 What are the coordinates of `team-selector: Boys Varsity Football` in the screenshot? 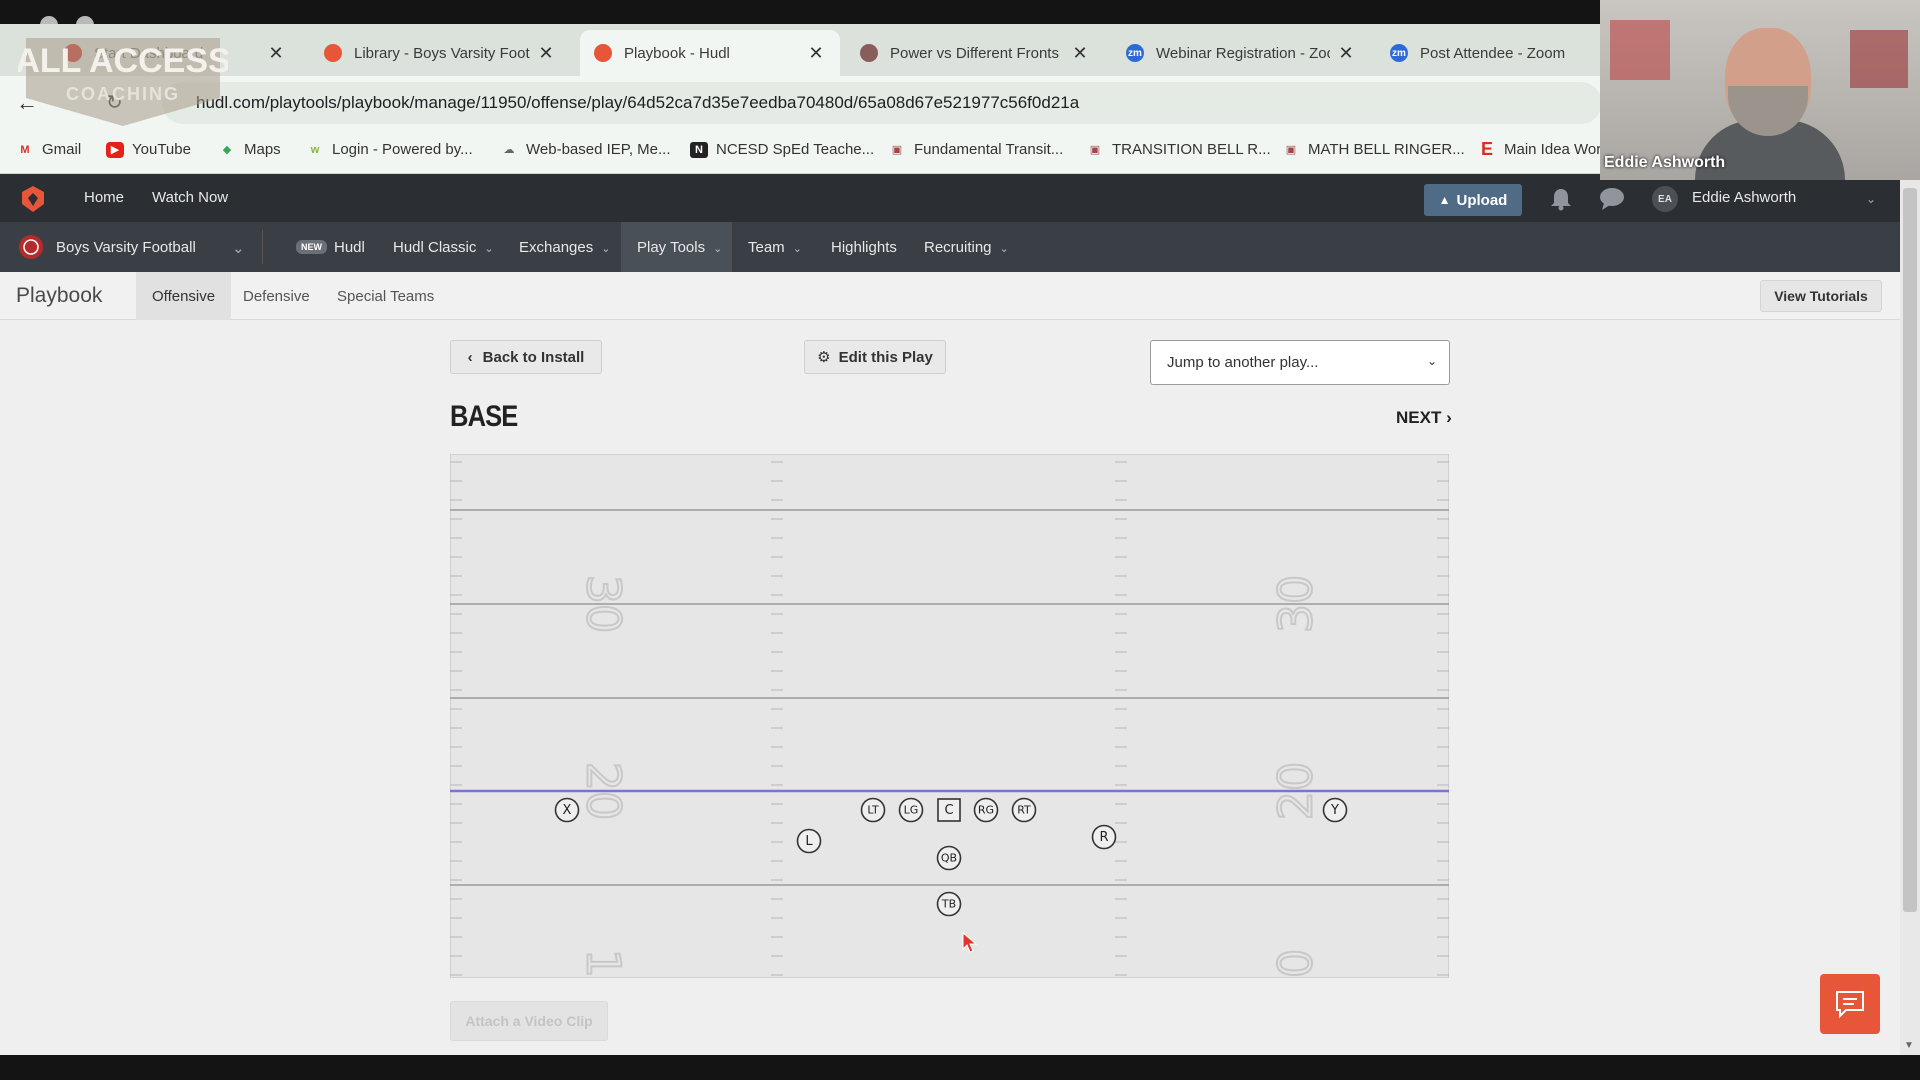 It's located at (126, 247).